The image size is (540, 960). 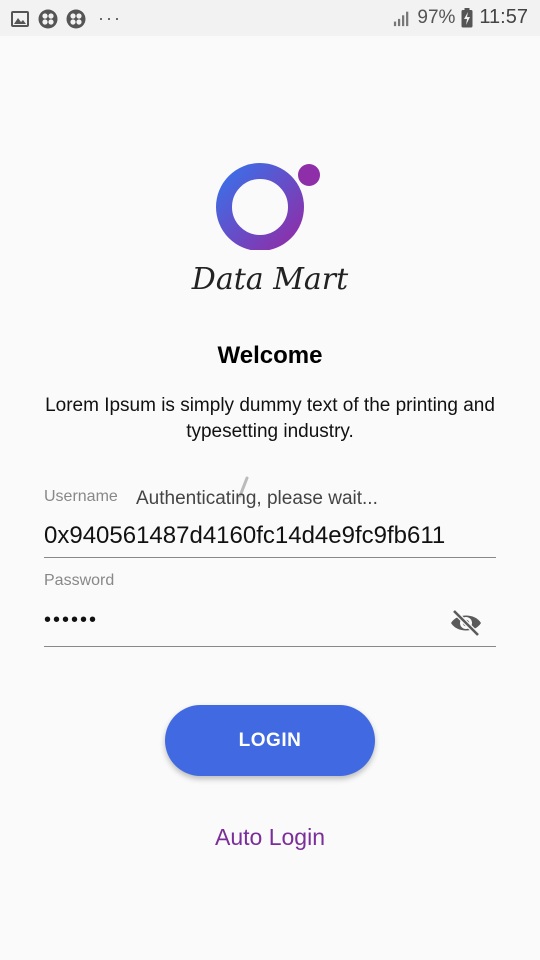 What do you see at coordinates (467, 17) in the screenshot?
I see `battery-charging-icon` at bounding box center [467, 17].